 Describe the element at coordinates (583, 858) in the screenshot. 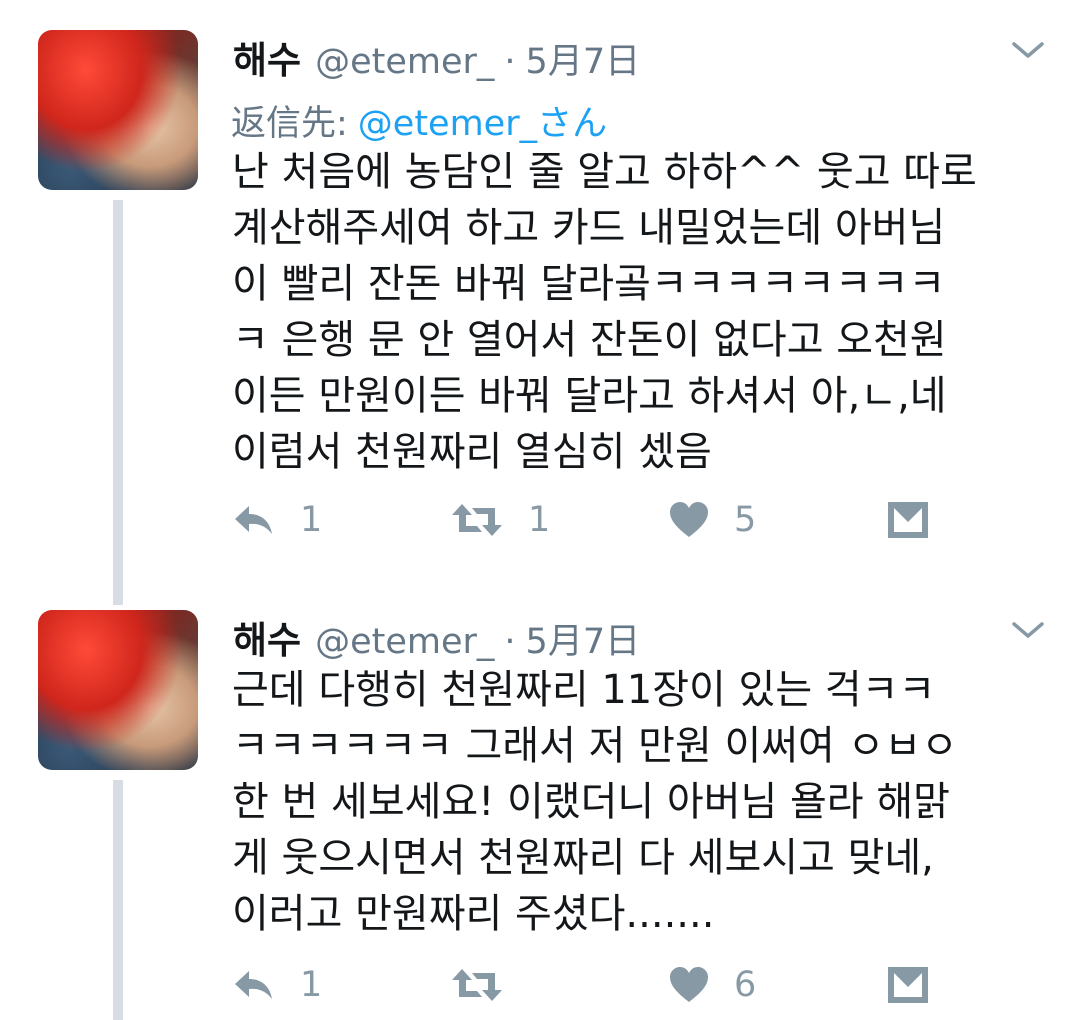

I see `tweet-text-line: 게 웃으시면서 천원짜리 다 세보시고 맞네,` at that location.